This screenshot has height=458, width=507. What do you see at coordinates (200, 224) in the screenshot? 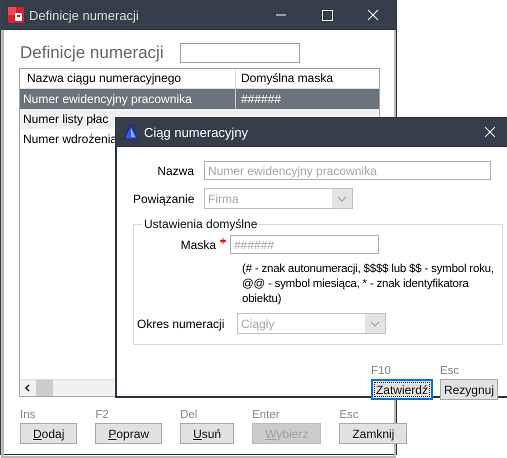
I see `group-title: Ustawienia domyślne` at bounding box center [200, 224].